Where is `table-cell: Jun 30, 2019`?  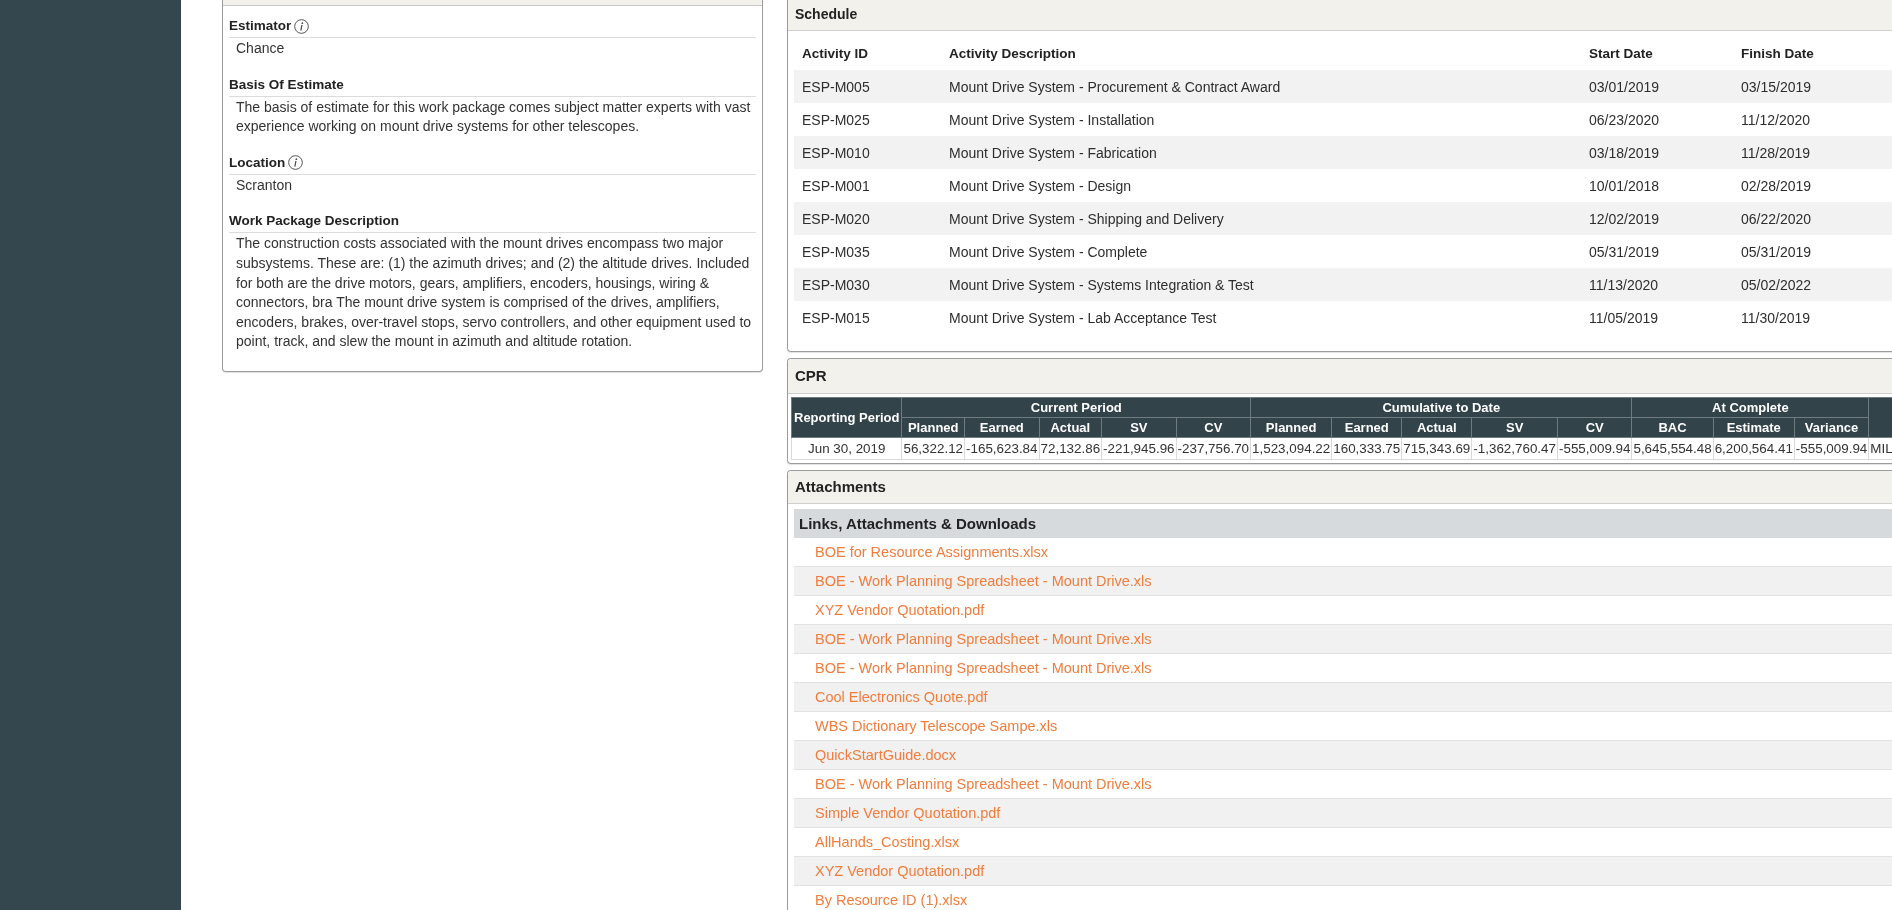
table-cell: Jun 30, 2019 is located at coordinates (846, 448).